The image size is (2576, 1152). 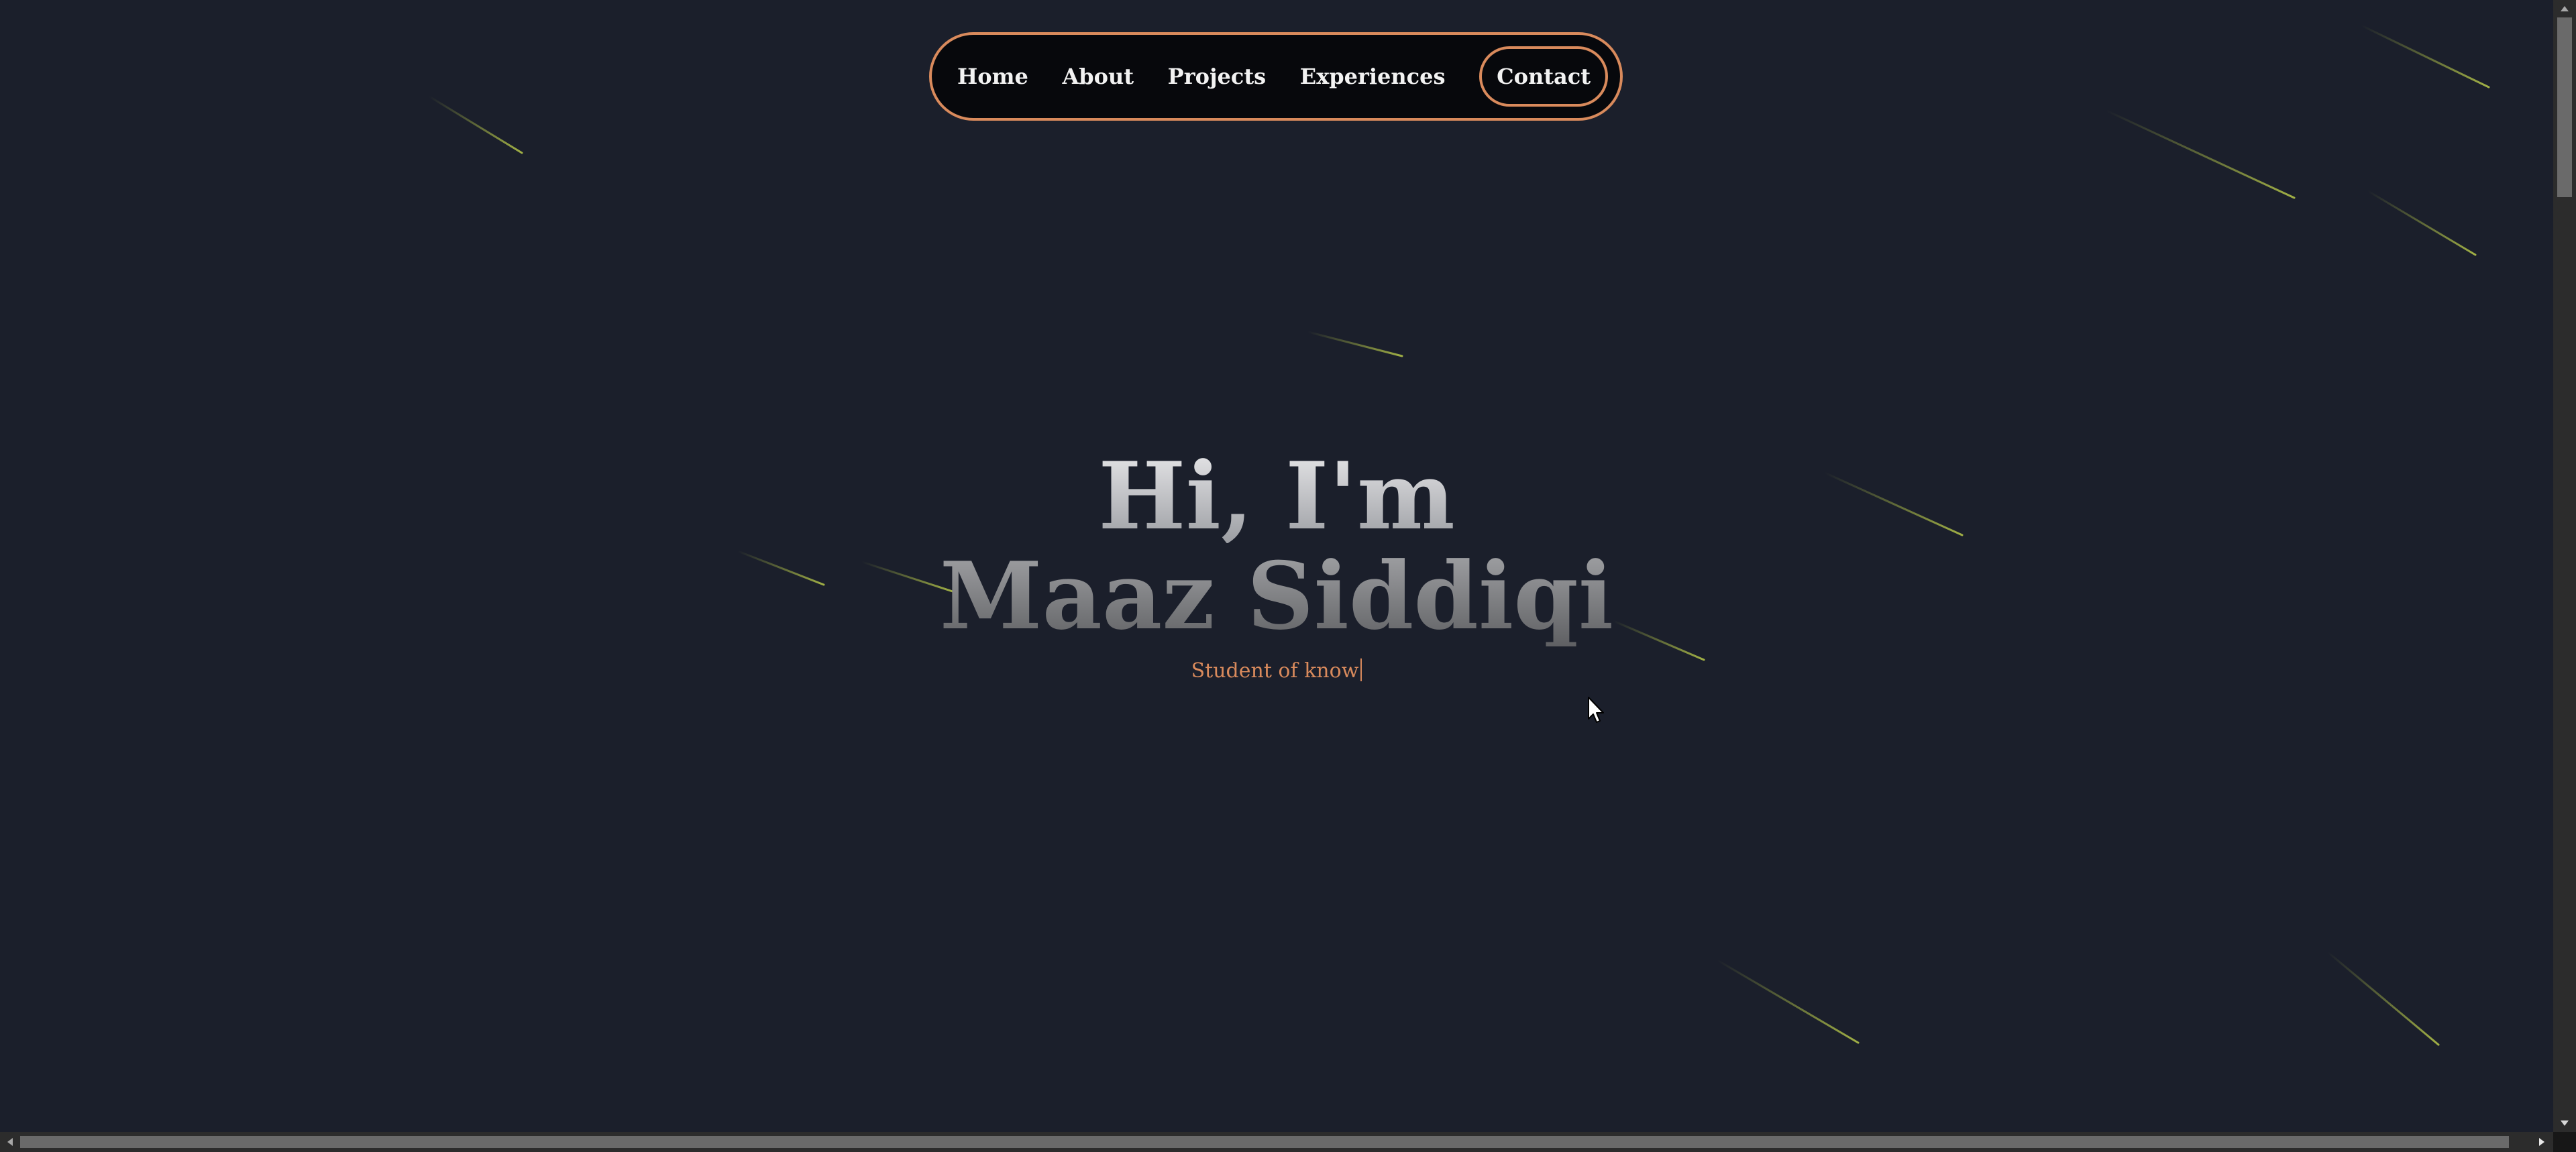 I want to click on mouse-pointer-icon, so click(x=1596, y=710).